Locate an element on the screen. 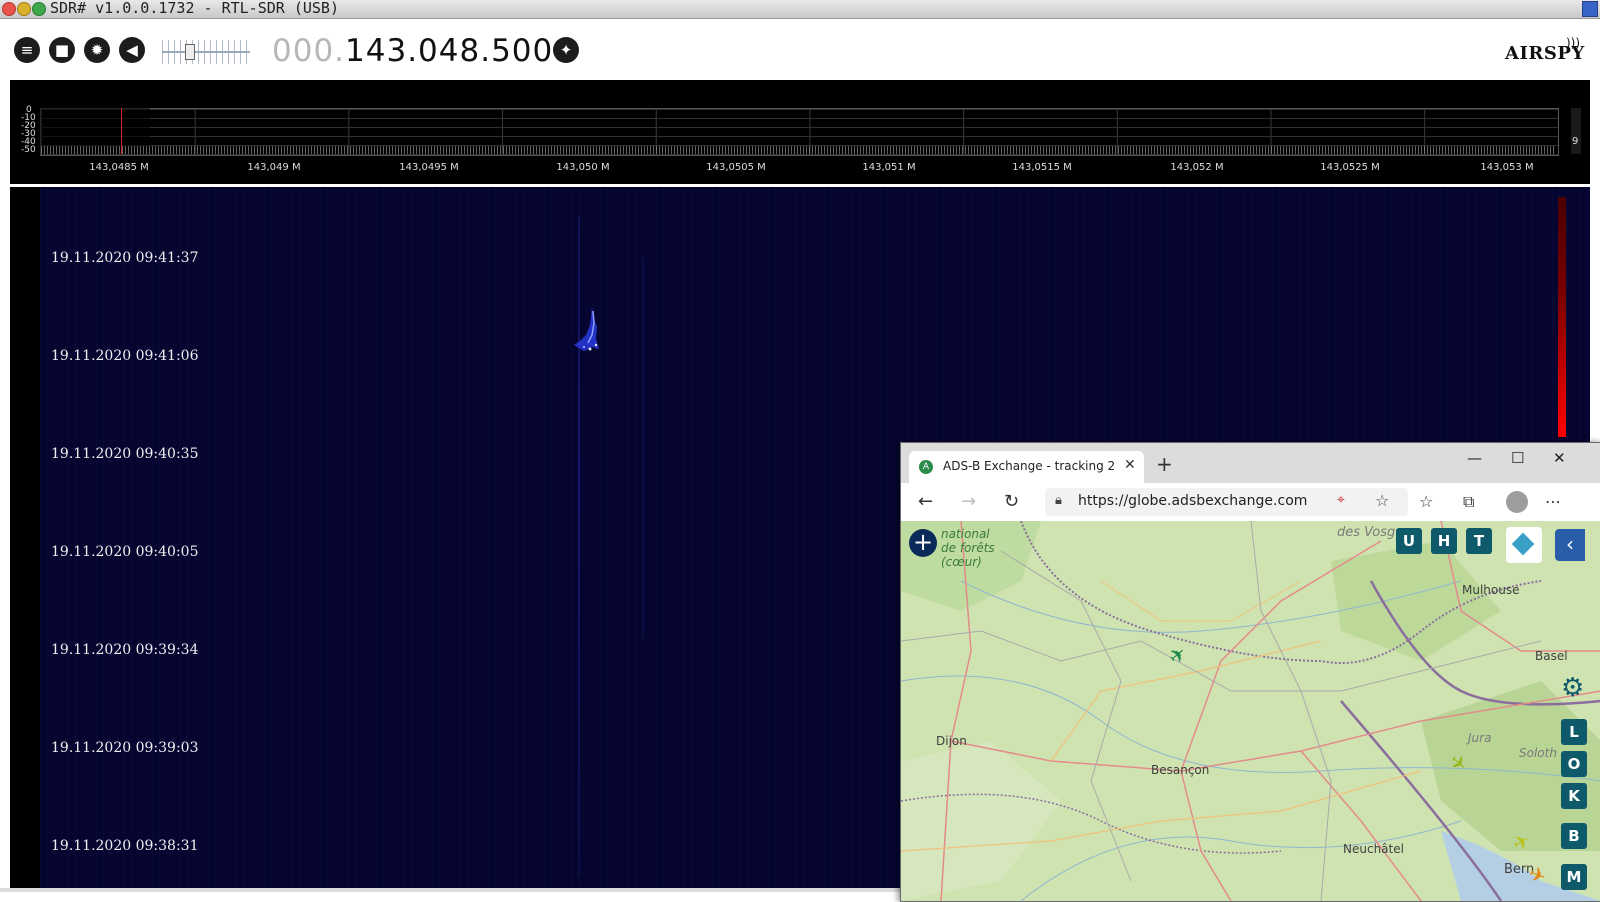 This screenshot has width=1600, height=902. waterfall-timestamp: 19.11.2020 09:41:37 is located at coordinates (125, 258).